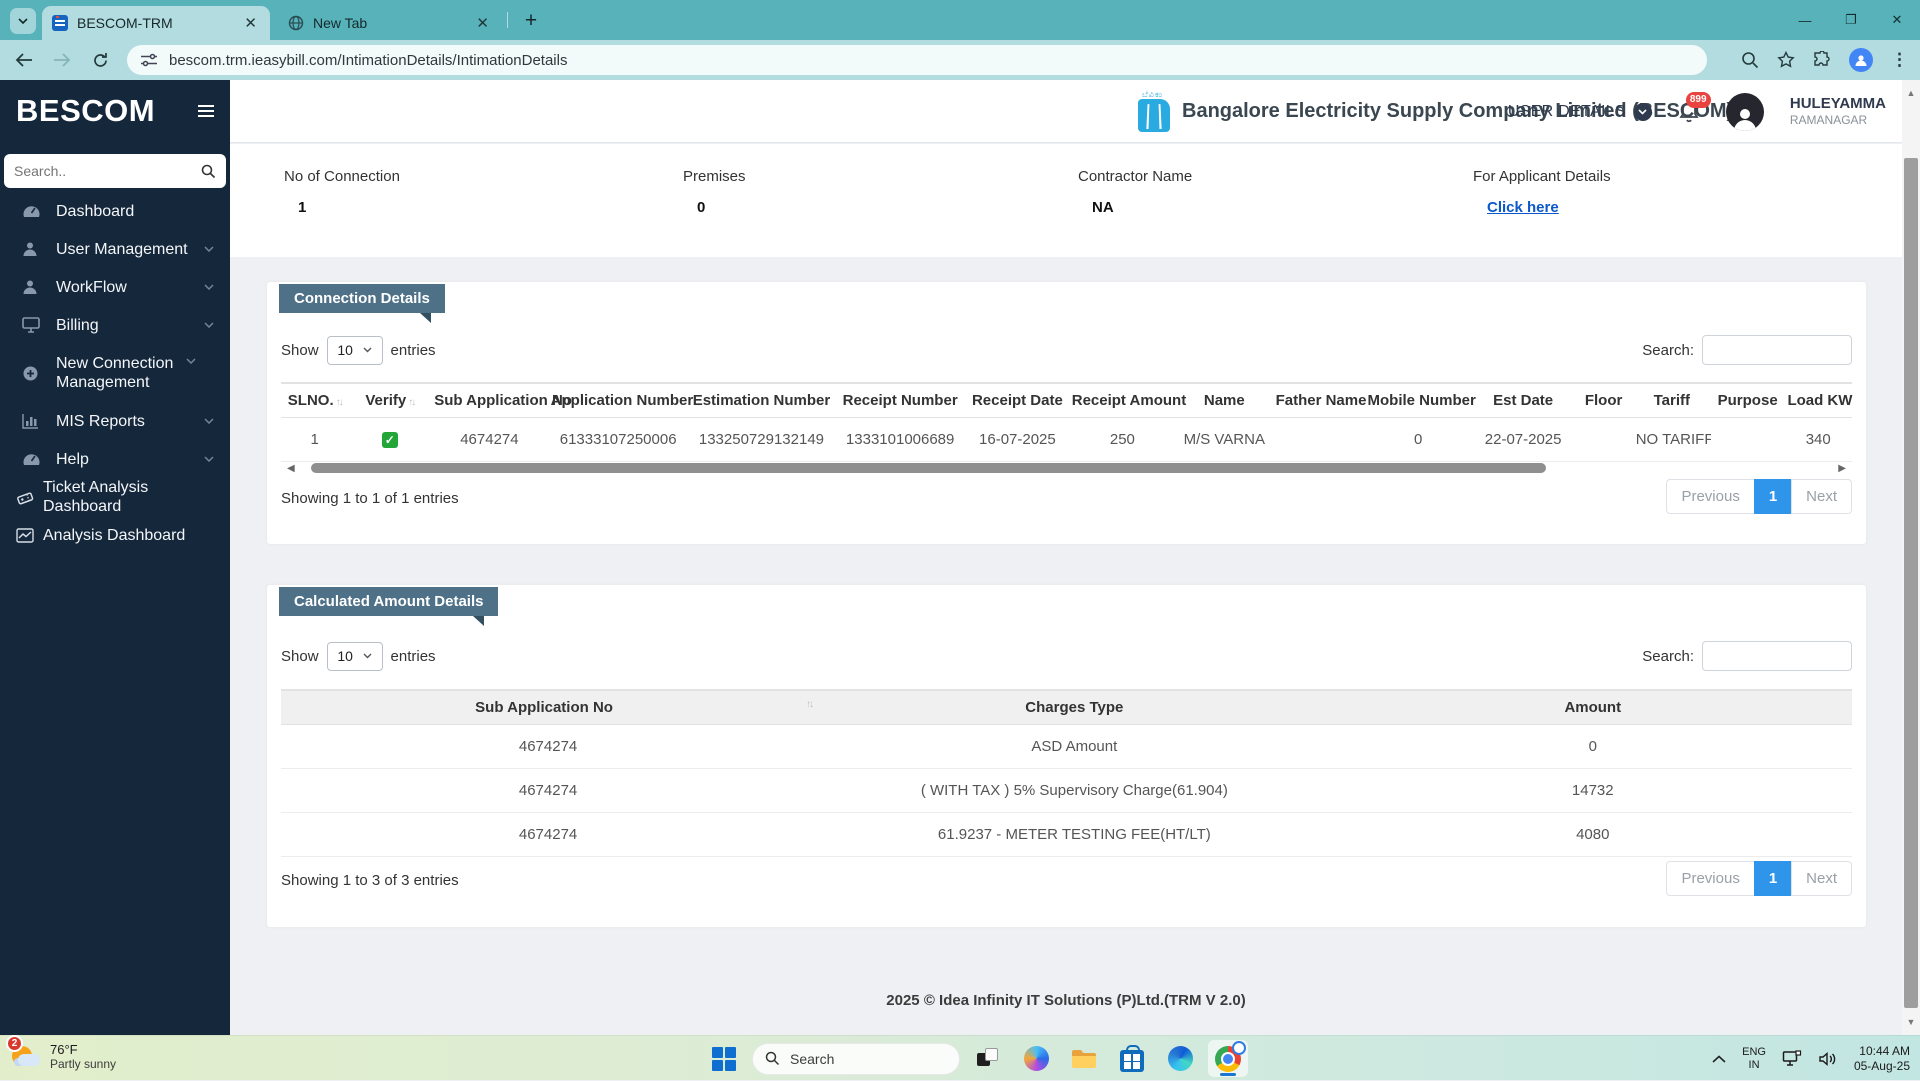 The image size is (1920, 1081). I want to click on microsoft-store-button, so click(1132, 1058).